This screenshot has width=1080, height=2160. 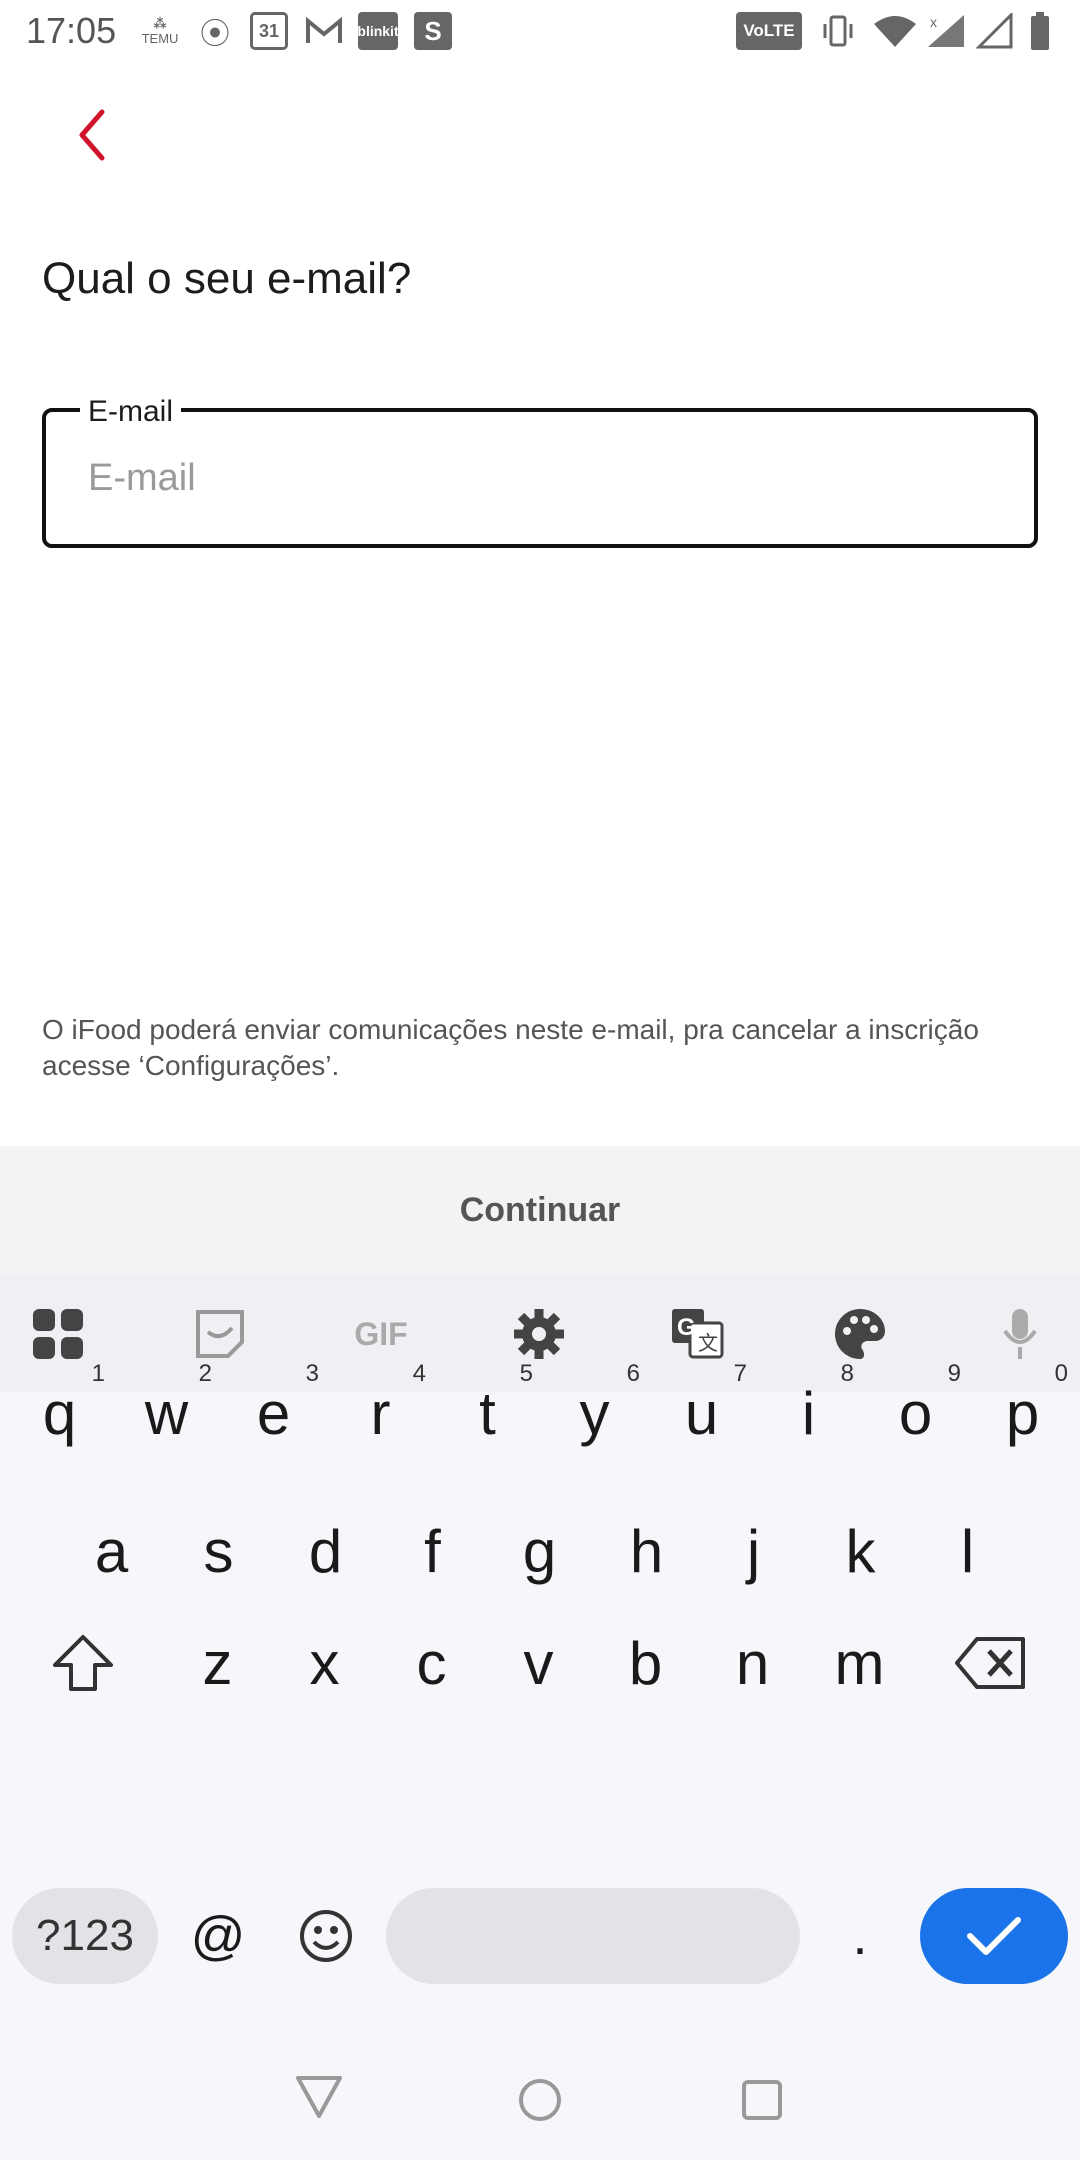 I want to click on key-letter: m, so click(x=859, y=1663).